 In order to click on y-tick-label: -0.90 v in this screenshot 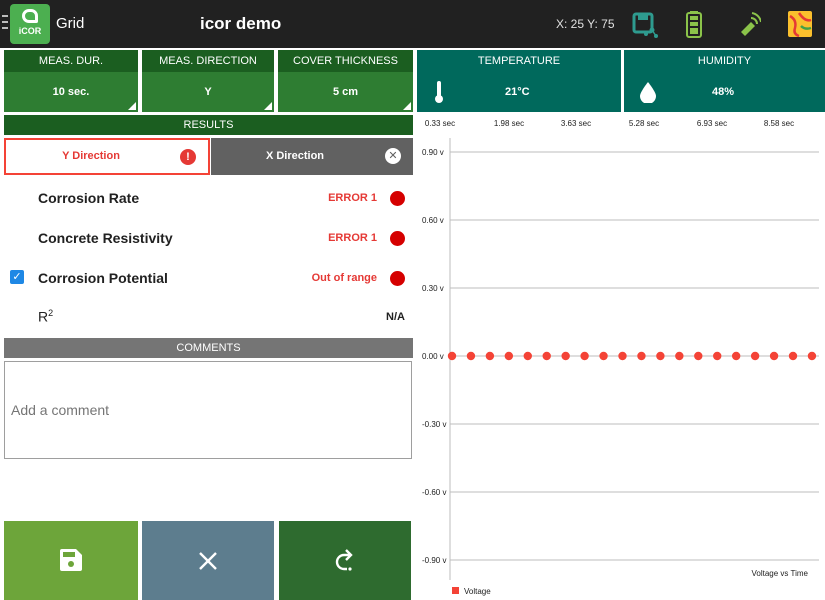, I will do `click(434, 560)`.